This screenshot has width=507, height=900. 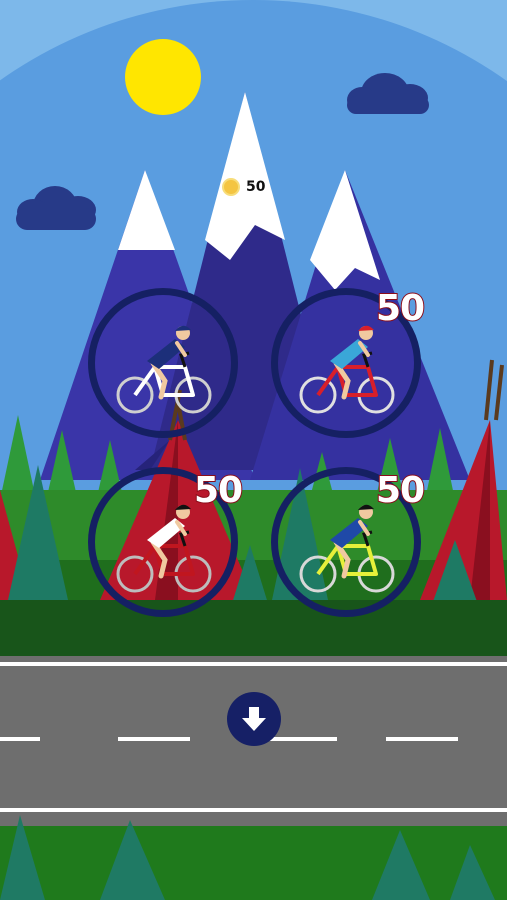 What do you see at coordinates (253, 629) in the screenshot?
I see `grass-tufts` at bounding box center [253, 629].